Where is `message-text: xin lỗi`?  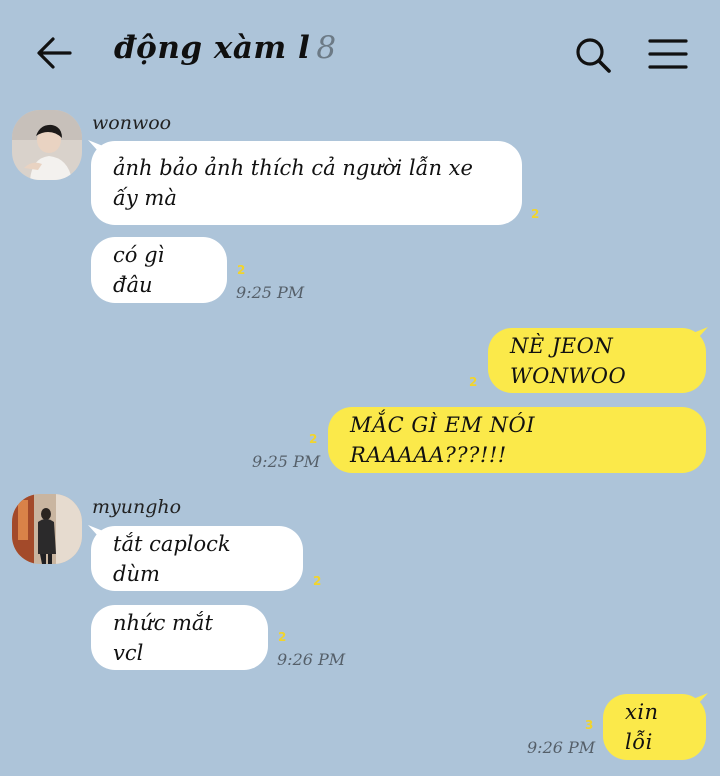
message-text: xin lỗi is located at coordinates (642, 727).